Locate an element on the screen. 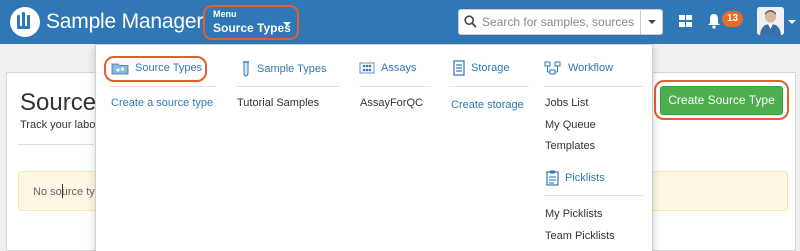 The height and width of the screenshot is (251, 800). page-subtitle: Track your labo is located at coordinates (58, 125).